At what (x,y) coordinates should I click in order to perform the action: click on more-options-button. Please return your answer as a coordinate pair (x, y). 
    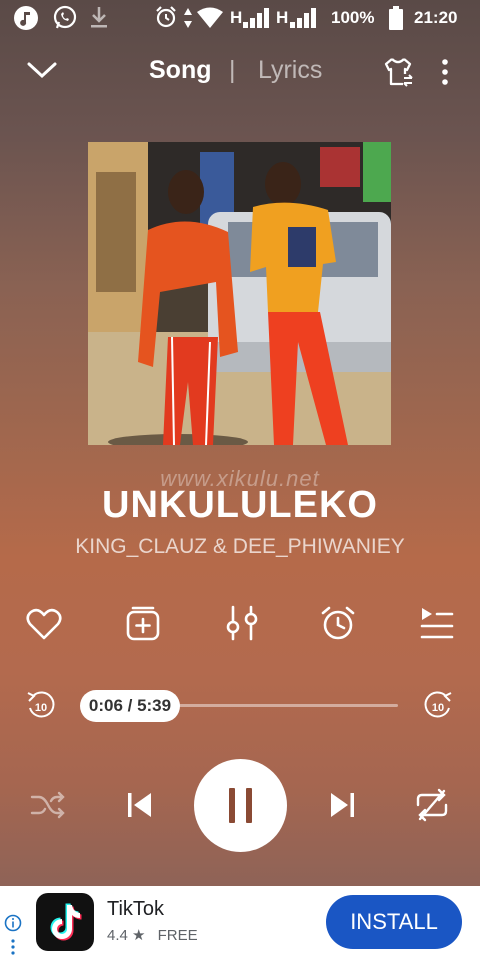
    Looking at the image, I should click on (445, 72).